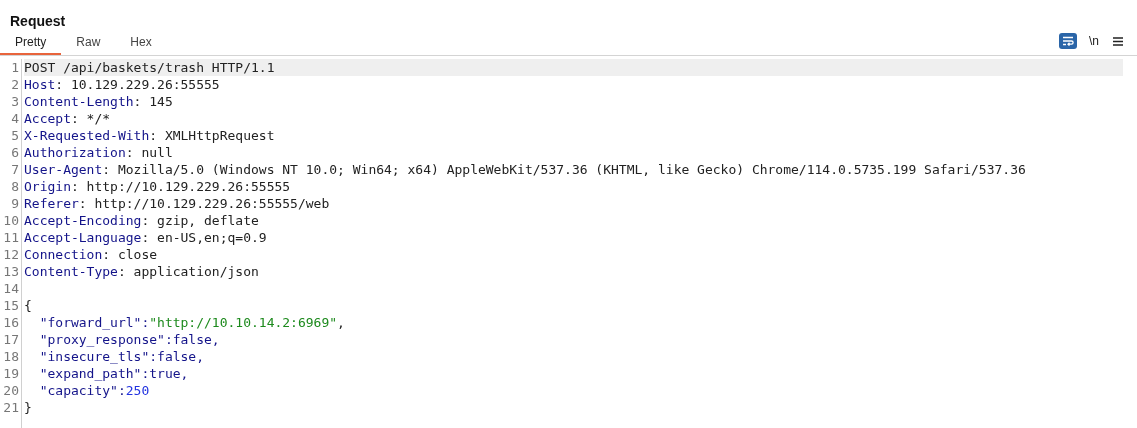 This screenshot has width=1137, height=428. Describe the element at coordinates (11, 254) in the screenshot. I see `line-number: 12` at that location.